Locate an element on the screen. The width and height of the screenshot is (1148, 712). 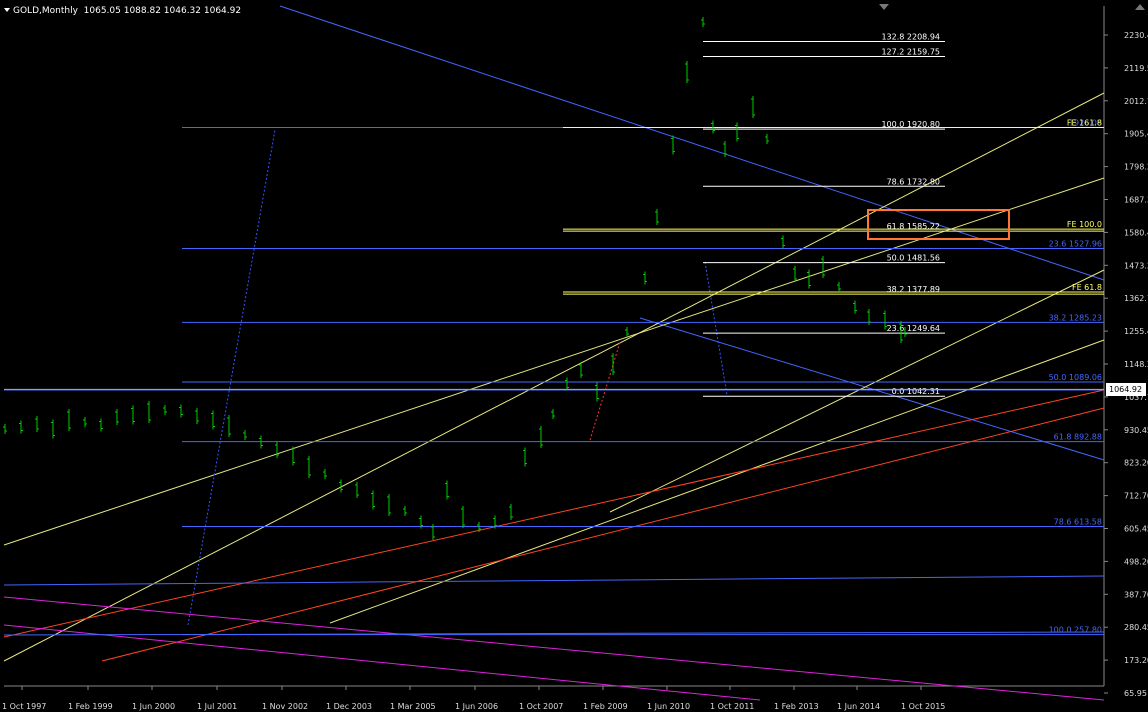
y-tick-label: 173.20 is located at coordinates (1136, 660).